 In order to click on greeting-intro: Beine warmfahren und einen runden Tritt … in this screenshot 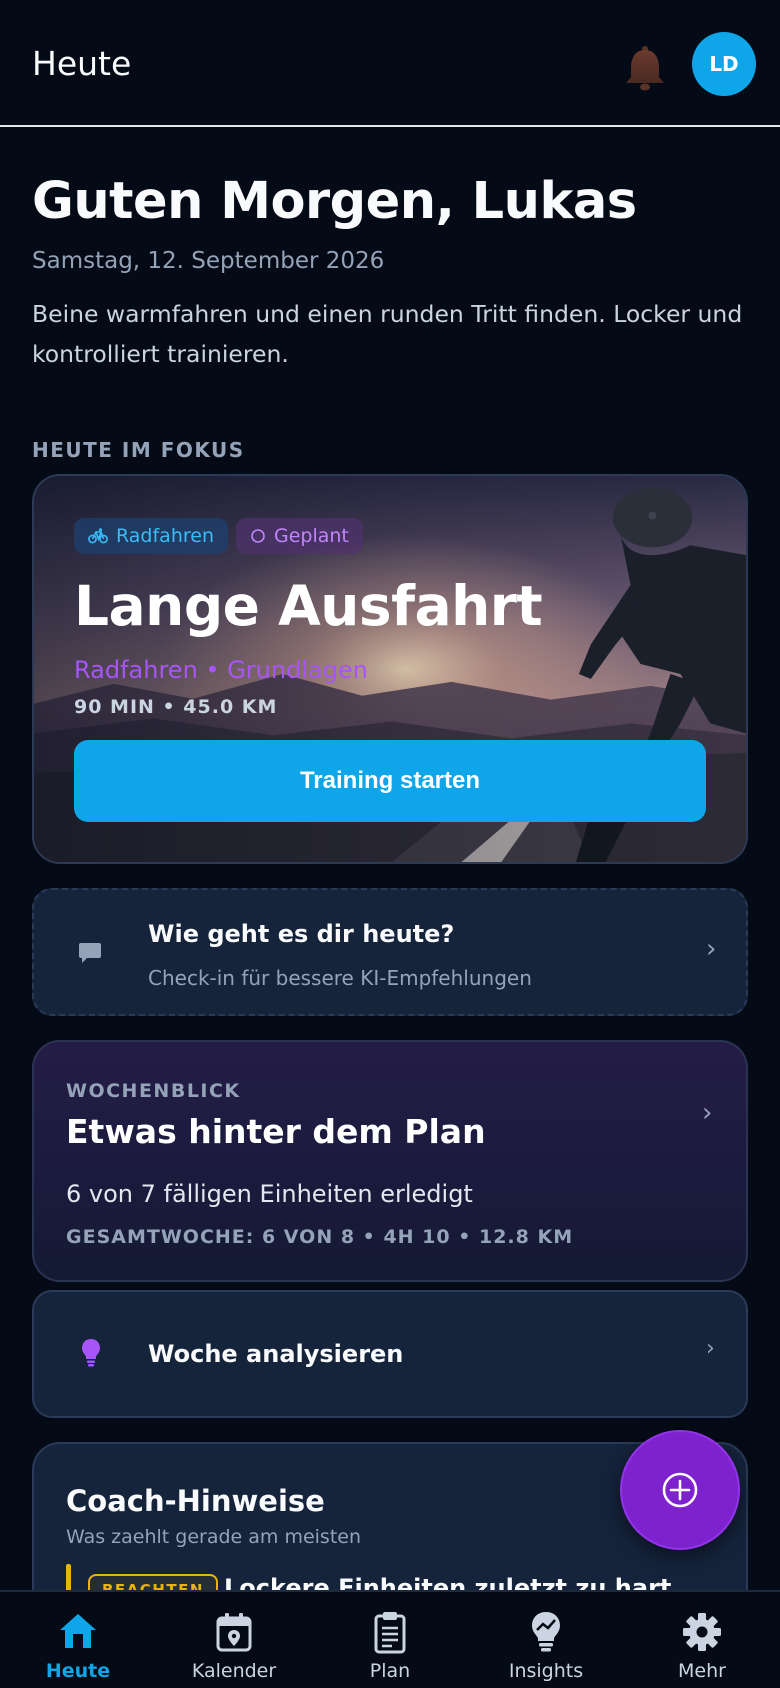, I will do `click(387, 334)`.